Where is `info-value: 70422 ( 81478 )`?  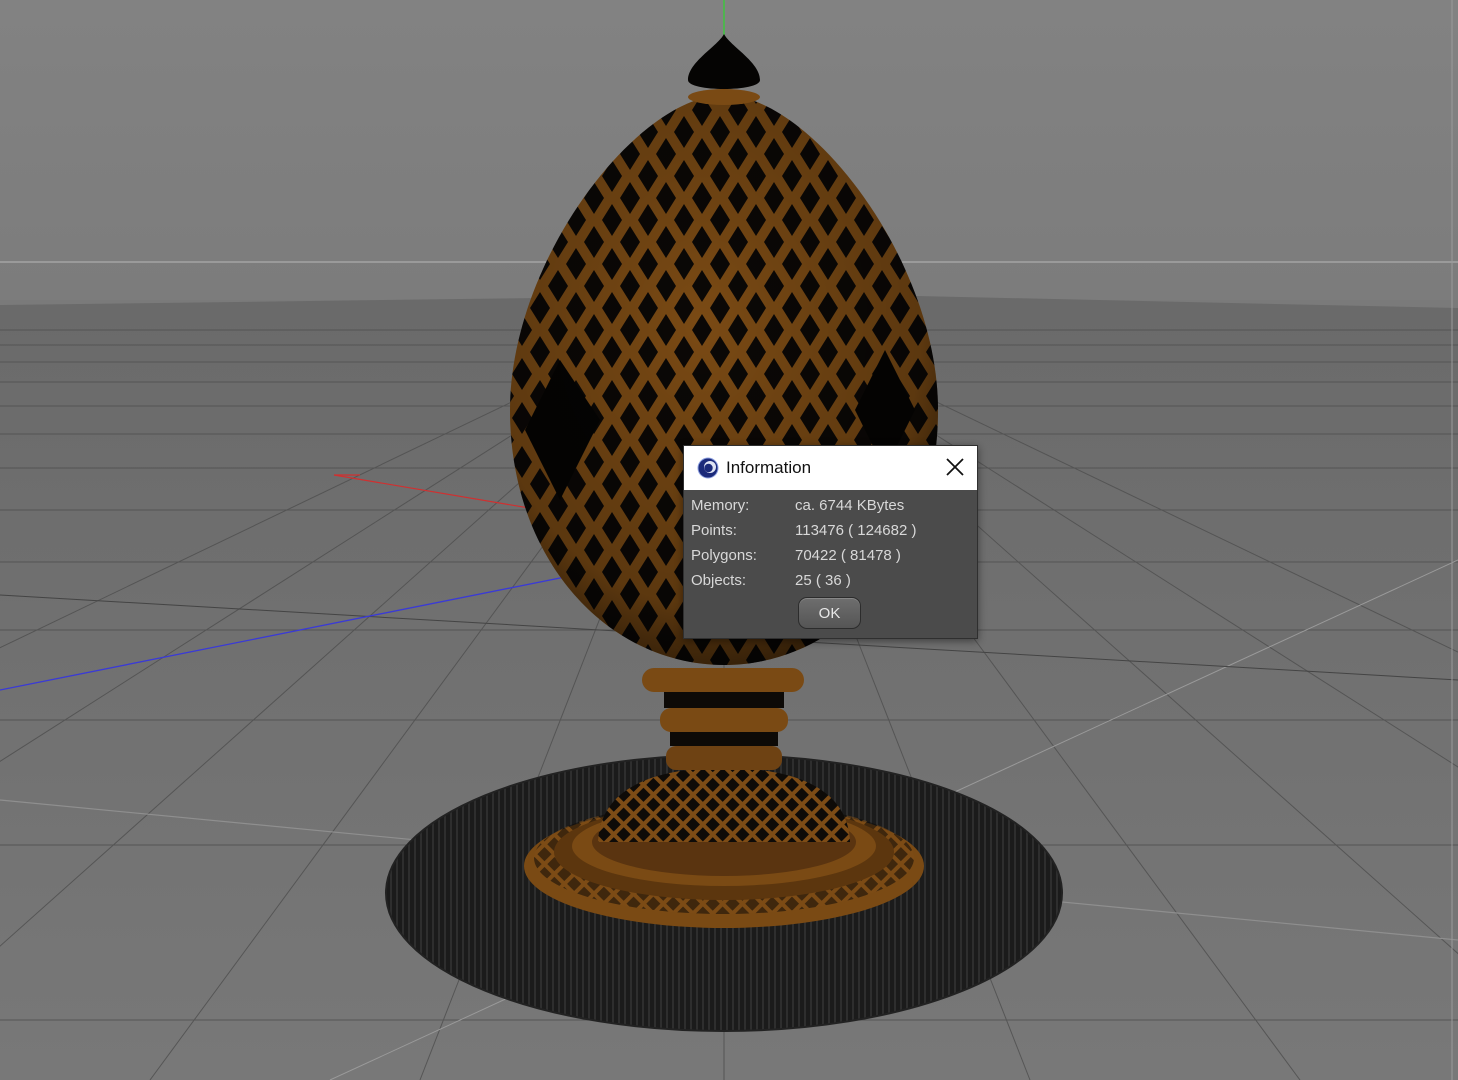 info-value: 70422 ( 81478 ) is located at coordinates (848, 555).